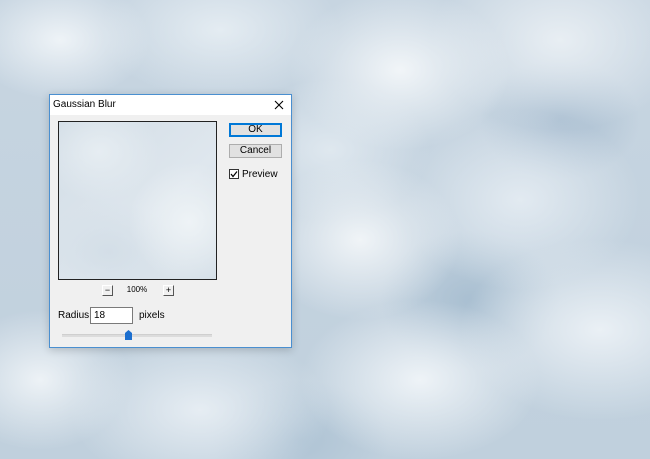  I want to click on preview-checkbox, so click(234, 174).